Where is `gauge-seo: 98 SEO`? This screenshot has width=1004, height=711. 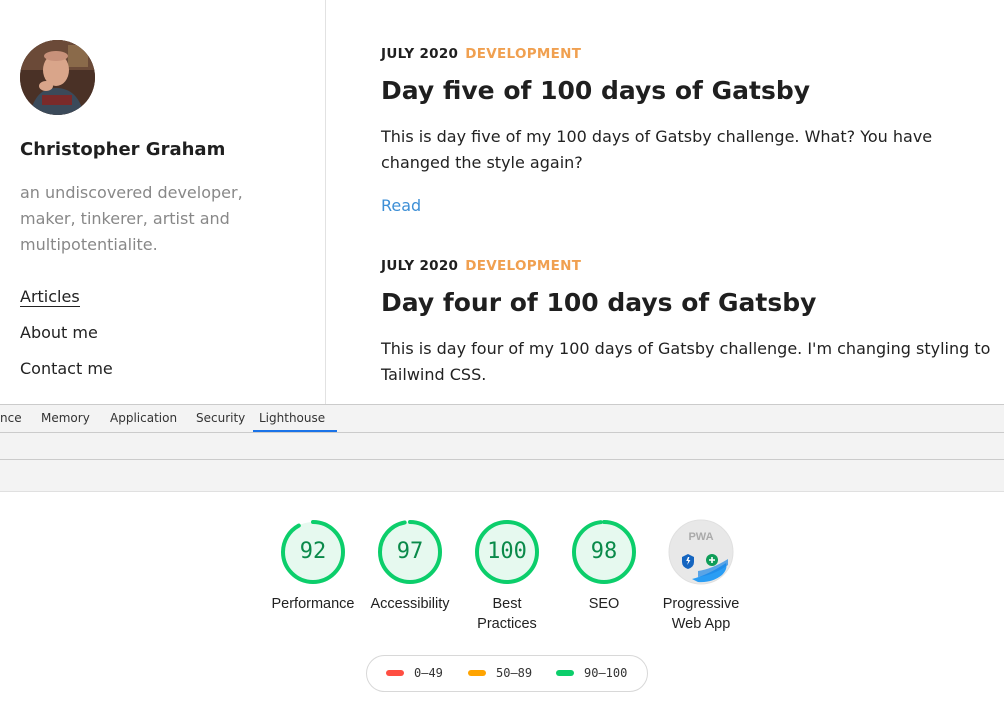
gauge-seo: 98 SEO is located at coordinates (604, 566).